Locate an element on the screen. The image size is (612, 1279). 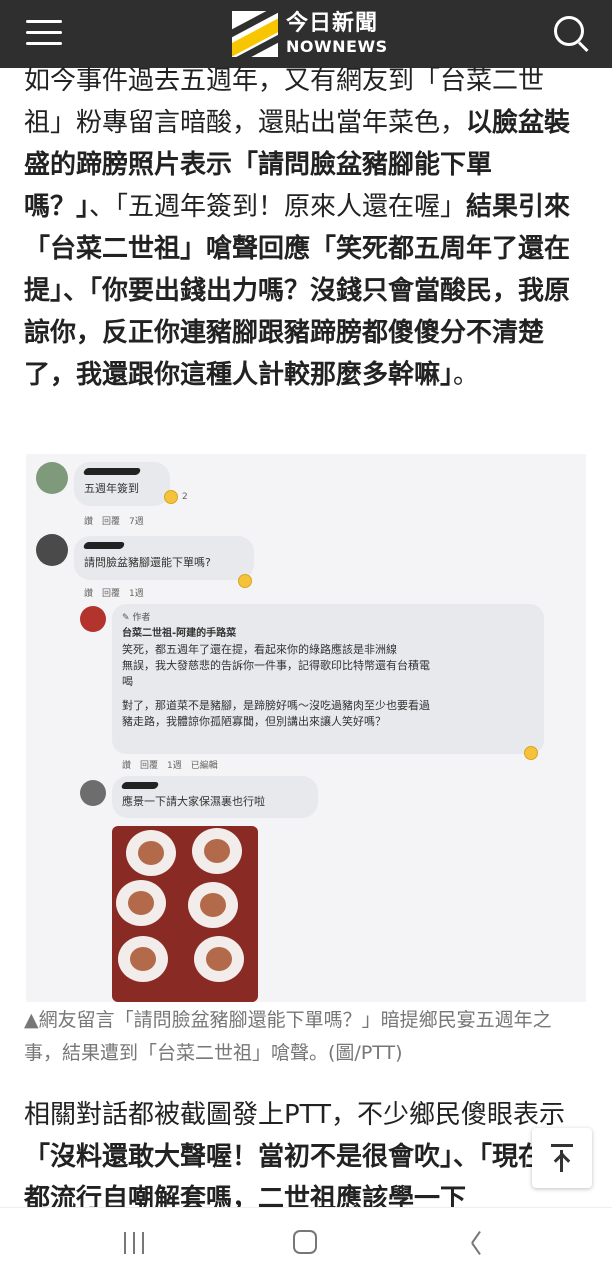
author-name: 台菜二世祖-阿建的手路菜 is located at coordinates (179, 633).